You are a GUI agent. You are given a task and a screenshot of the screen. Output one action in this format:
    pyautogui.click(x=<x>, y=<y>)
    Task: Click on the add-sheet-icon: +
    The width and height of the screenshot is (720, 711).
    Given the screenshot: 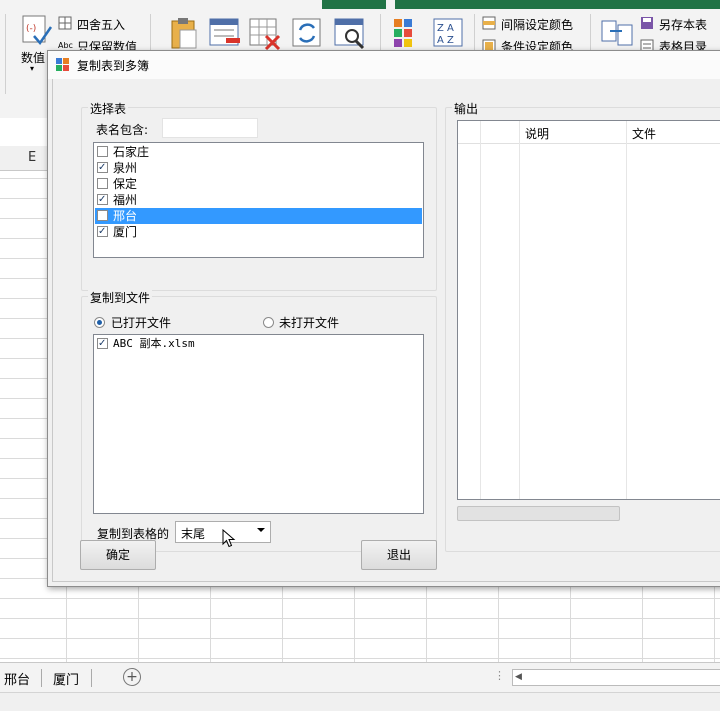 What is the action you would take?
    pyautogui.click(x=132, y=677)
    